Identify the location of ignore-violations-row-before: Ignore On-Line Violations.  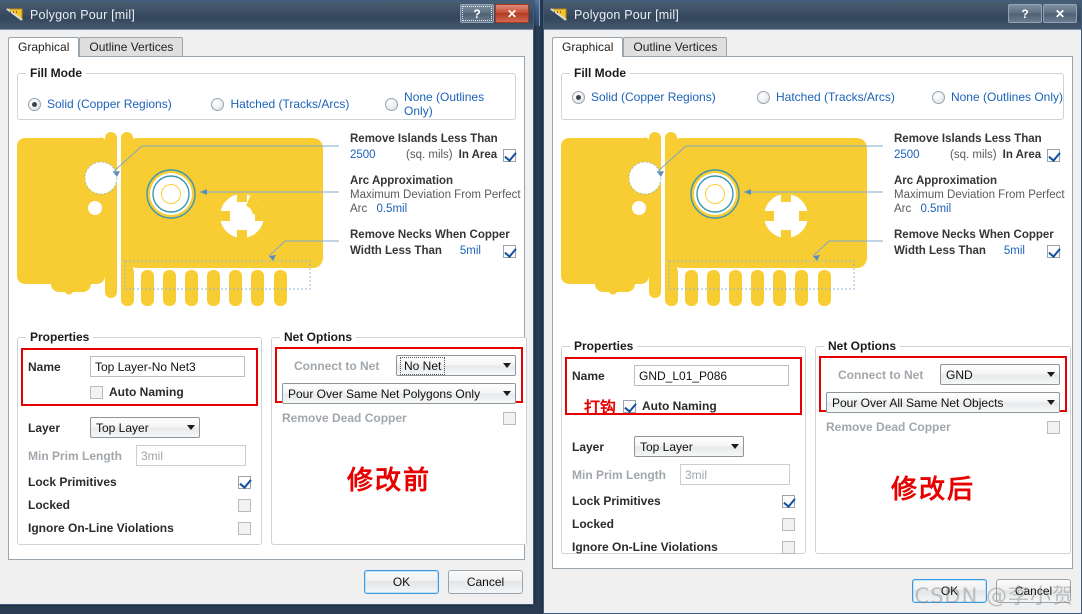
(139, 528).